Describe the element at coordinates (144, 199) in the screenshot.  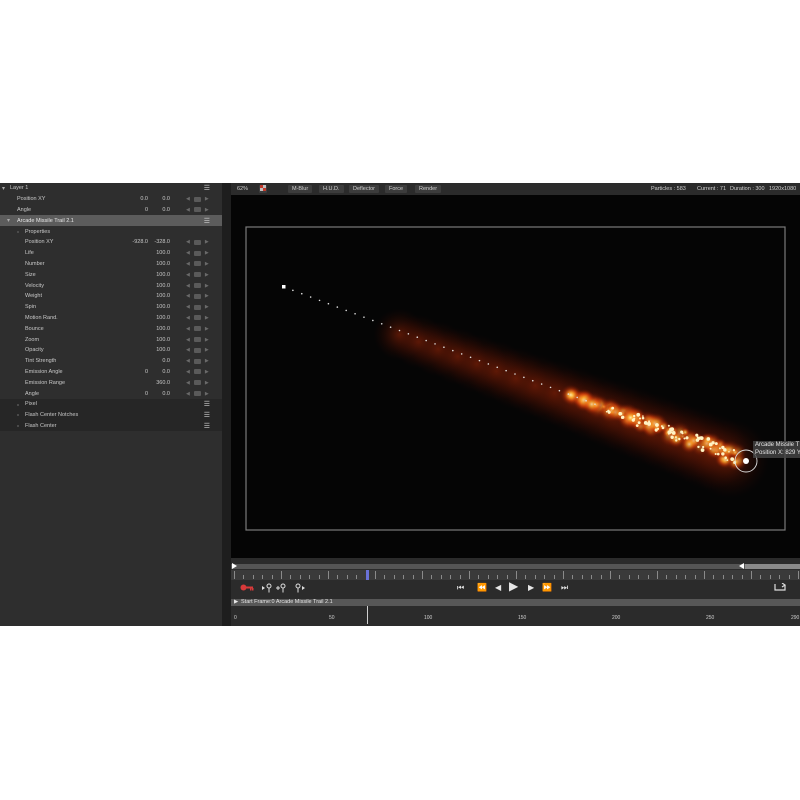
I see `value-field-1: 0.0` at that location.